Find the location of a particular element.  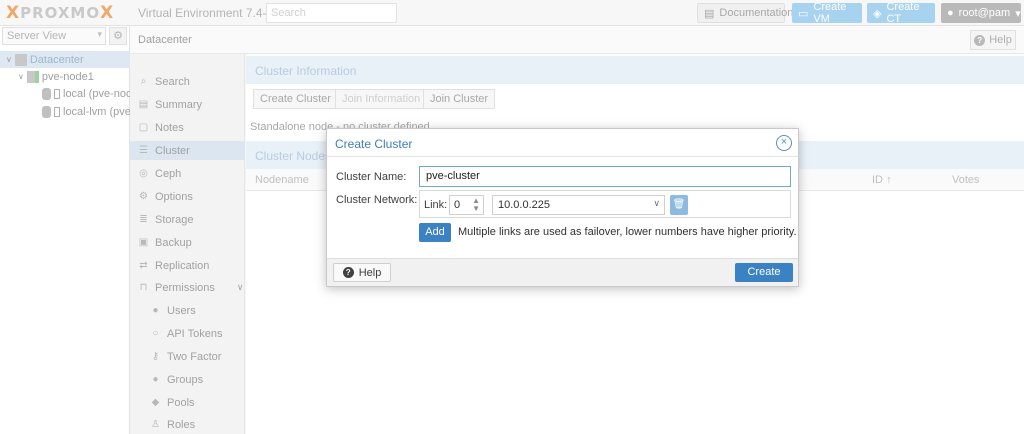

link-number-stepper: 0 ▲ ▼ is located at coordinates (466, 205).